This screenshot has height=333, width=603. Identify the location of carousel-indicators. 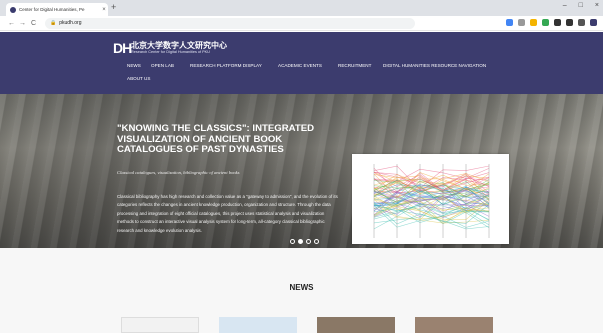
(304, 241).